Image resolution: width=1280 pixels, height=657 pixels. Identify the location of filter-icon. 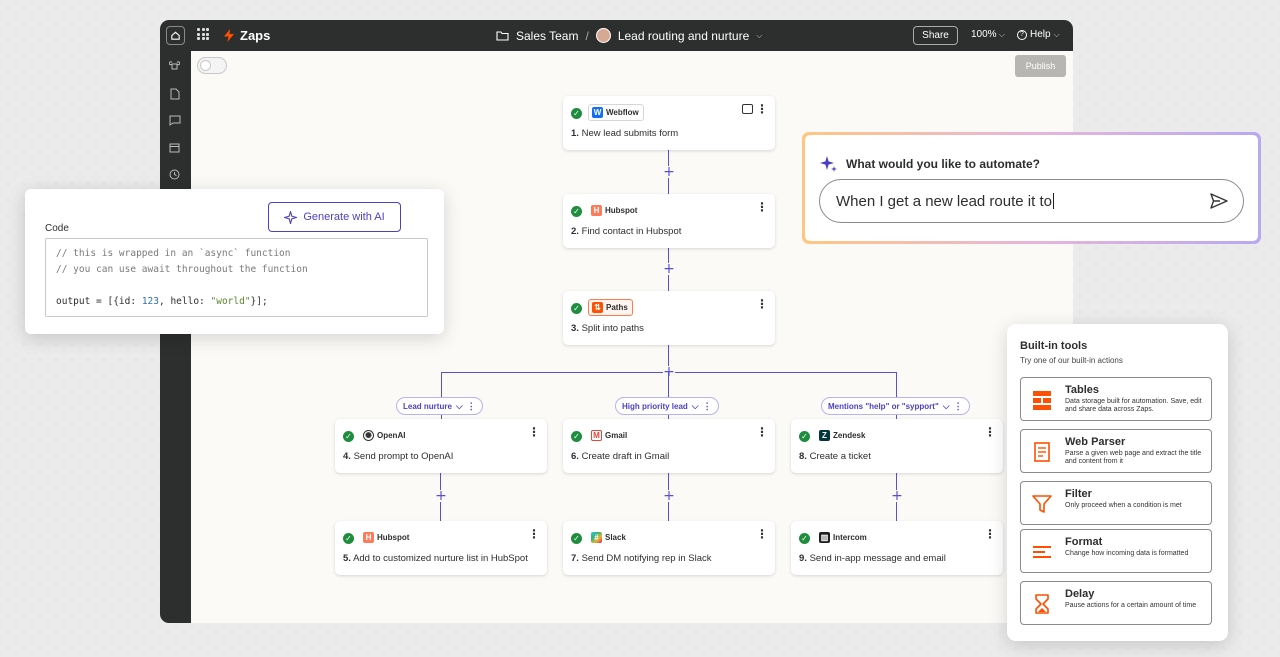
(1042, 504).